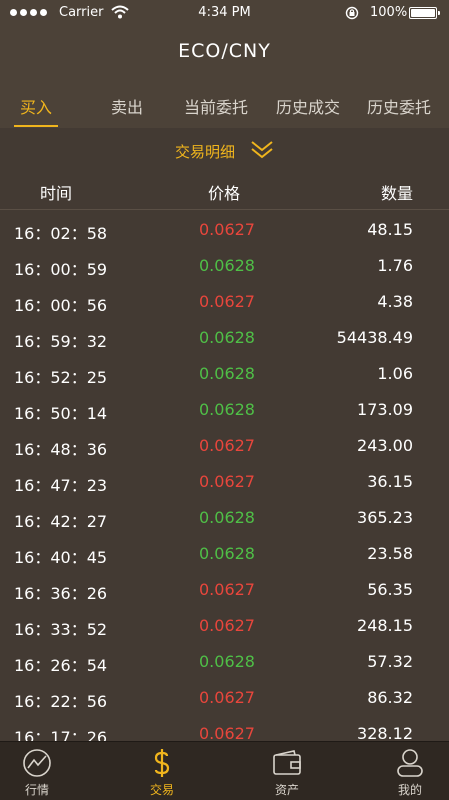  What do you see at coordinates (399, 106) in the screenshot?
I see `tab-order-history: 历史委托` at bounding box center [399, 106].